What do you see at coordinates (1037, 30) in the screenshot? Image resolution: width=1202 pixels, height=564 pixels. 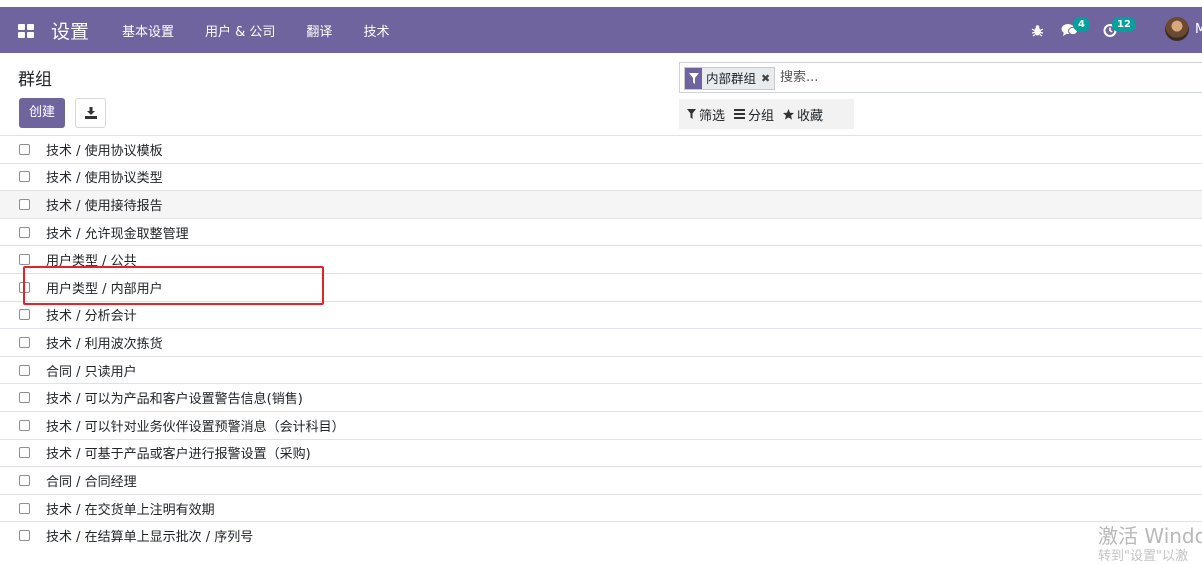 I see `debug-bug-icon` at bounding box center [1037, 30].